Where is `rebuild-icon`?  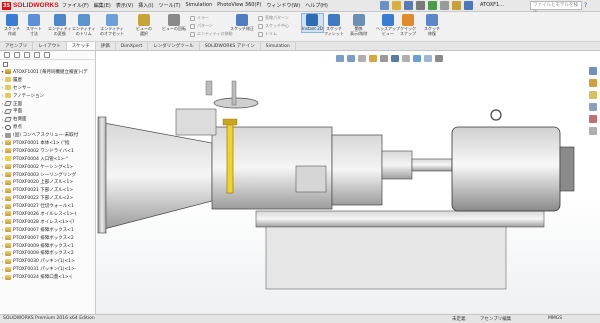
rebuild-icon is located at coordinates (456, 5).